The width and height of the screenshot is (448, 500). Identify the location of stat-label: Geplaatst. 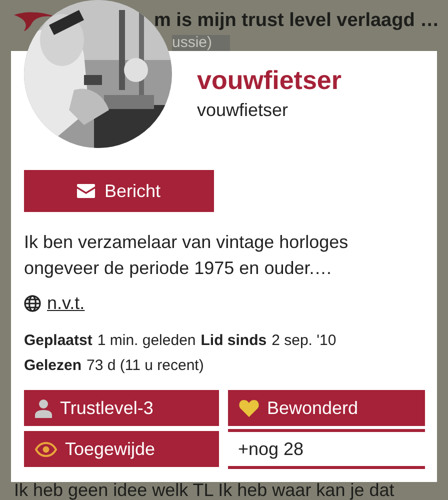
(58, 341).